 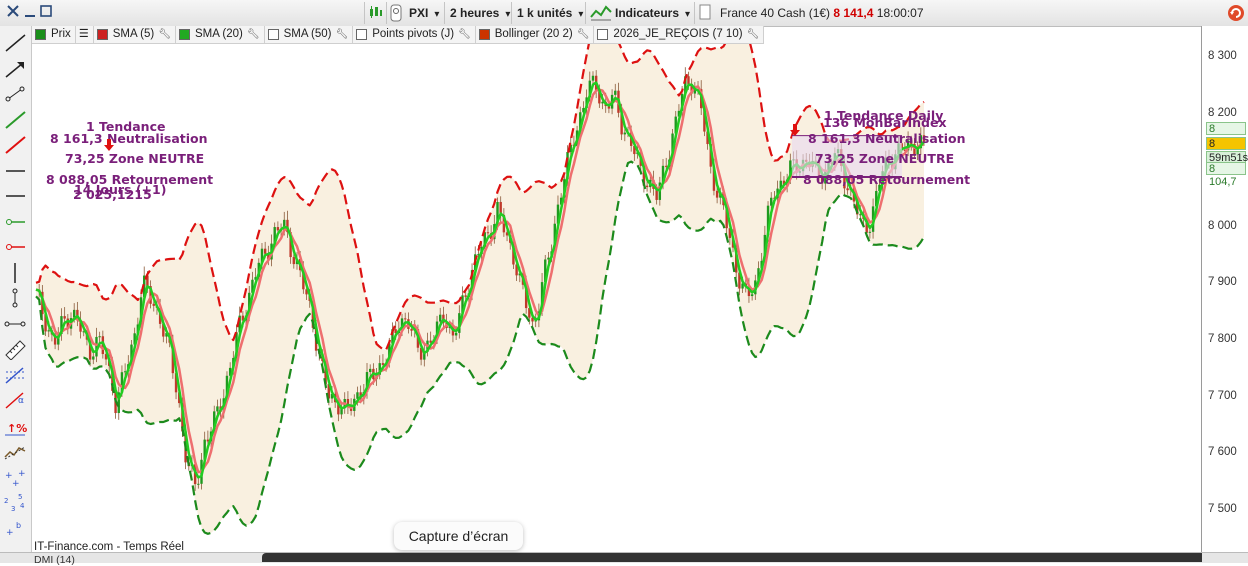 I want to click on indicator-chip: Prix, so click(x=54, y=34).